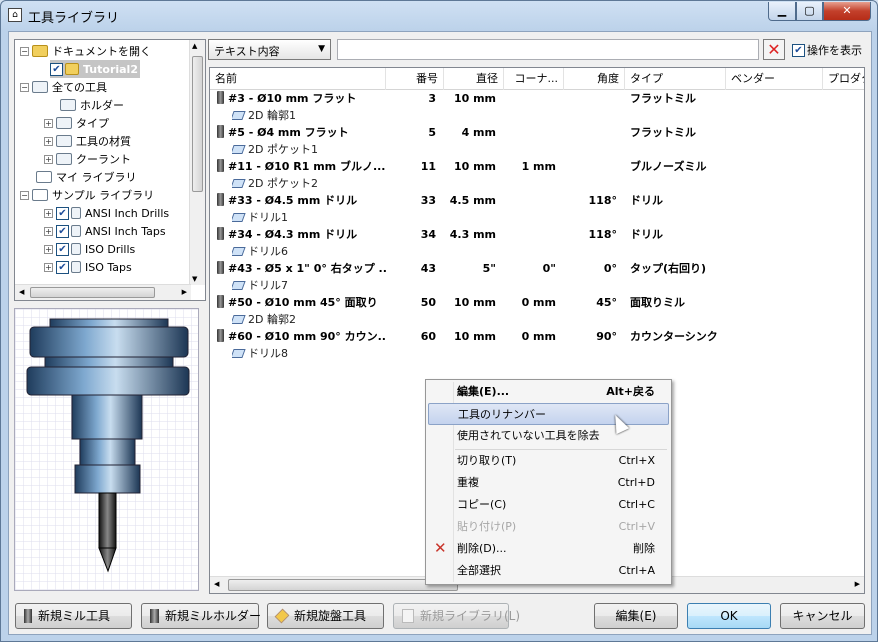  What do you see at coordinates (636, 616) in the screenshot?
I see `edit-button: 編集(E)` at bounding box center [636, 616].